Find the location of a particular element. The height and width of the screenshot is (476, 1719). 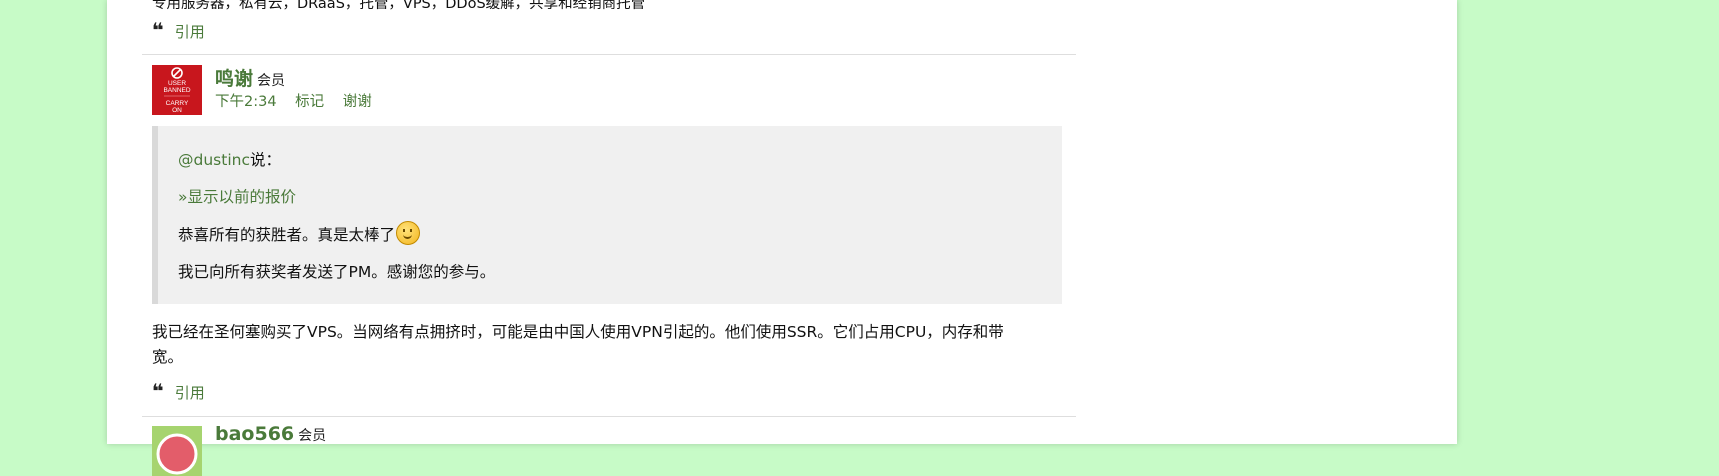

post-author: 鸣谢 会员 is located at coordinates (250, 77).